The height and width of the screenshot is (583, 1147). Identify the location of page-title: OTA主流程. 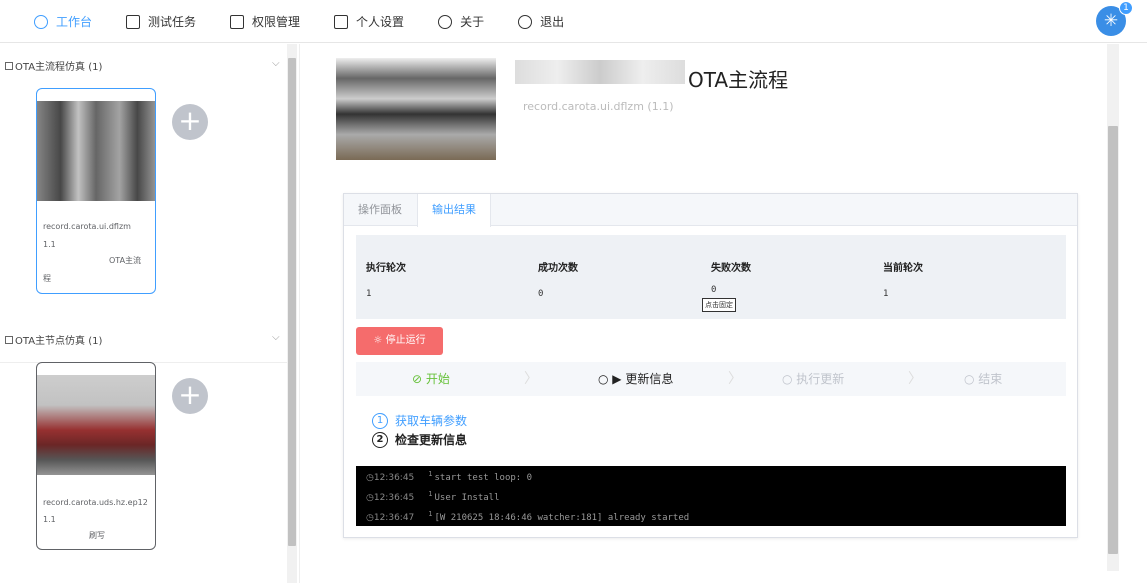
(738, 80).